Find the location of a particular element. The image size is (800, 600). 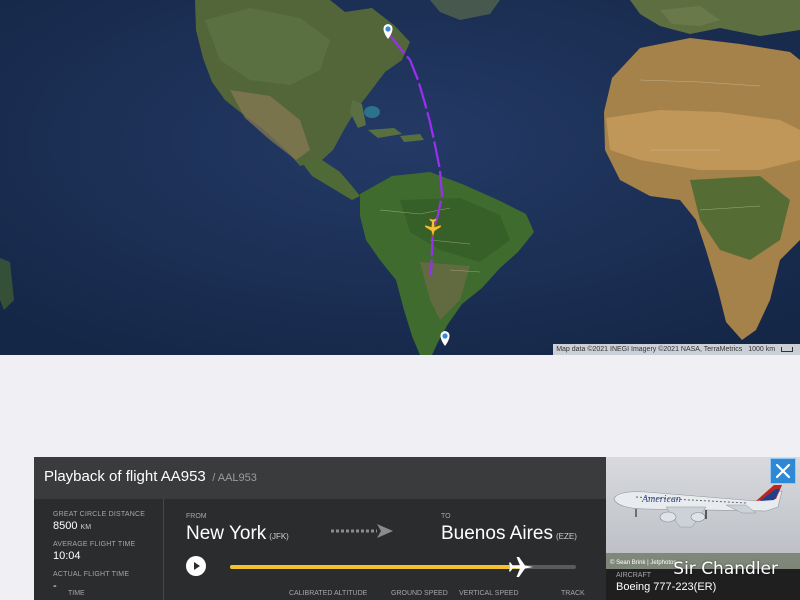

aircraft-type: Boeing 777-223(ER) is located at coordinates (666, 587).